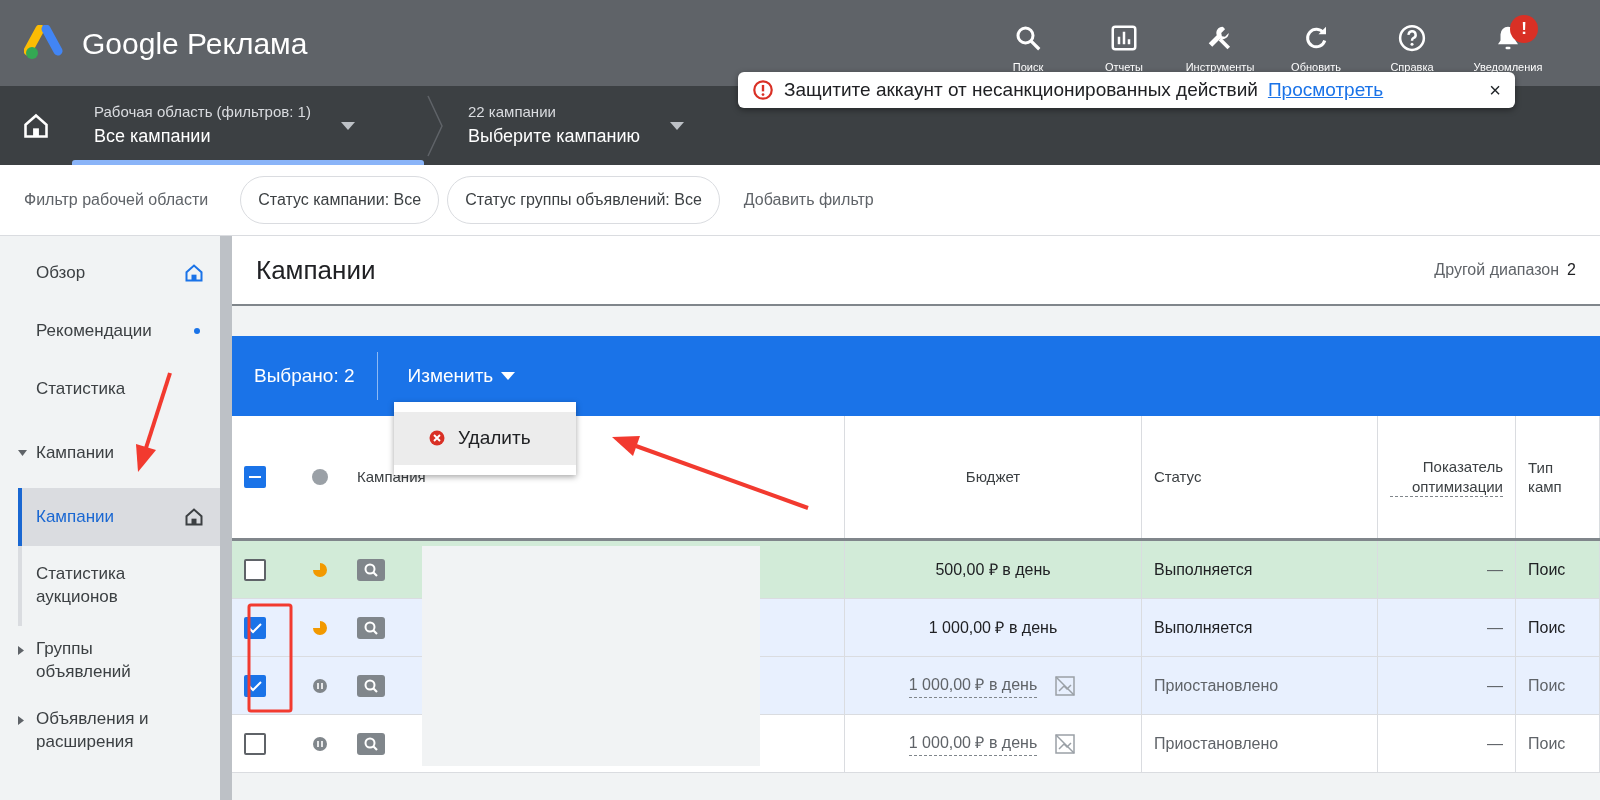 This screenshot has height=800, width=1600. I want to click on column-header: Тип камп, so click(1553, 477).